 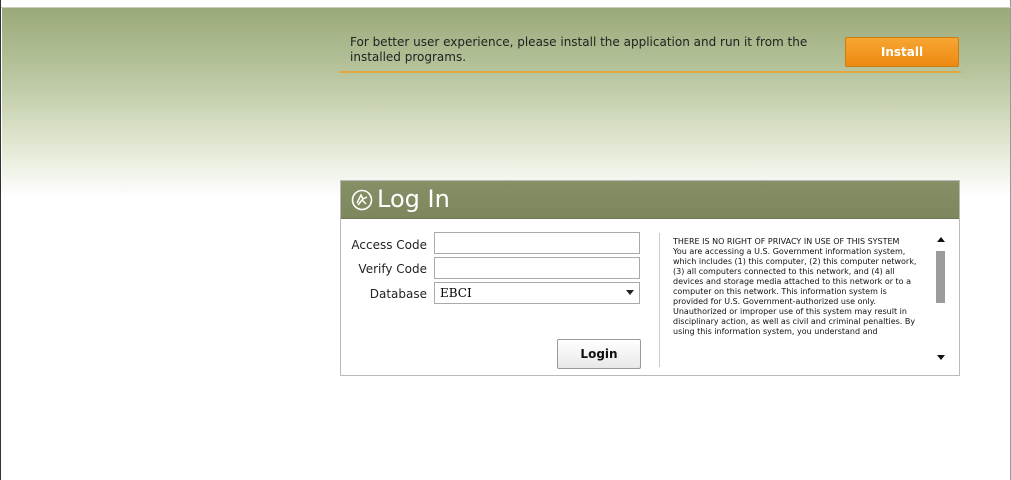 What do you see at coordinates (398, 294) in the screenshot?
I see `database-label: Database` at bounding box center [398, 294].